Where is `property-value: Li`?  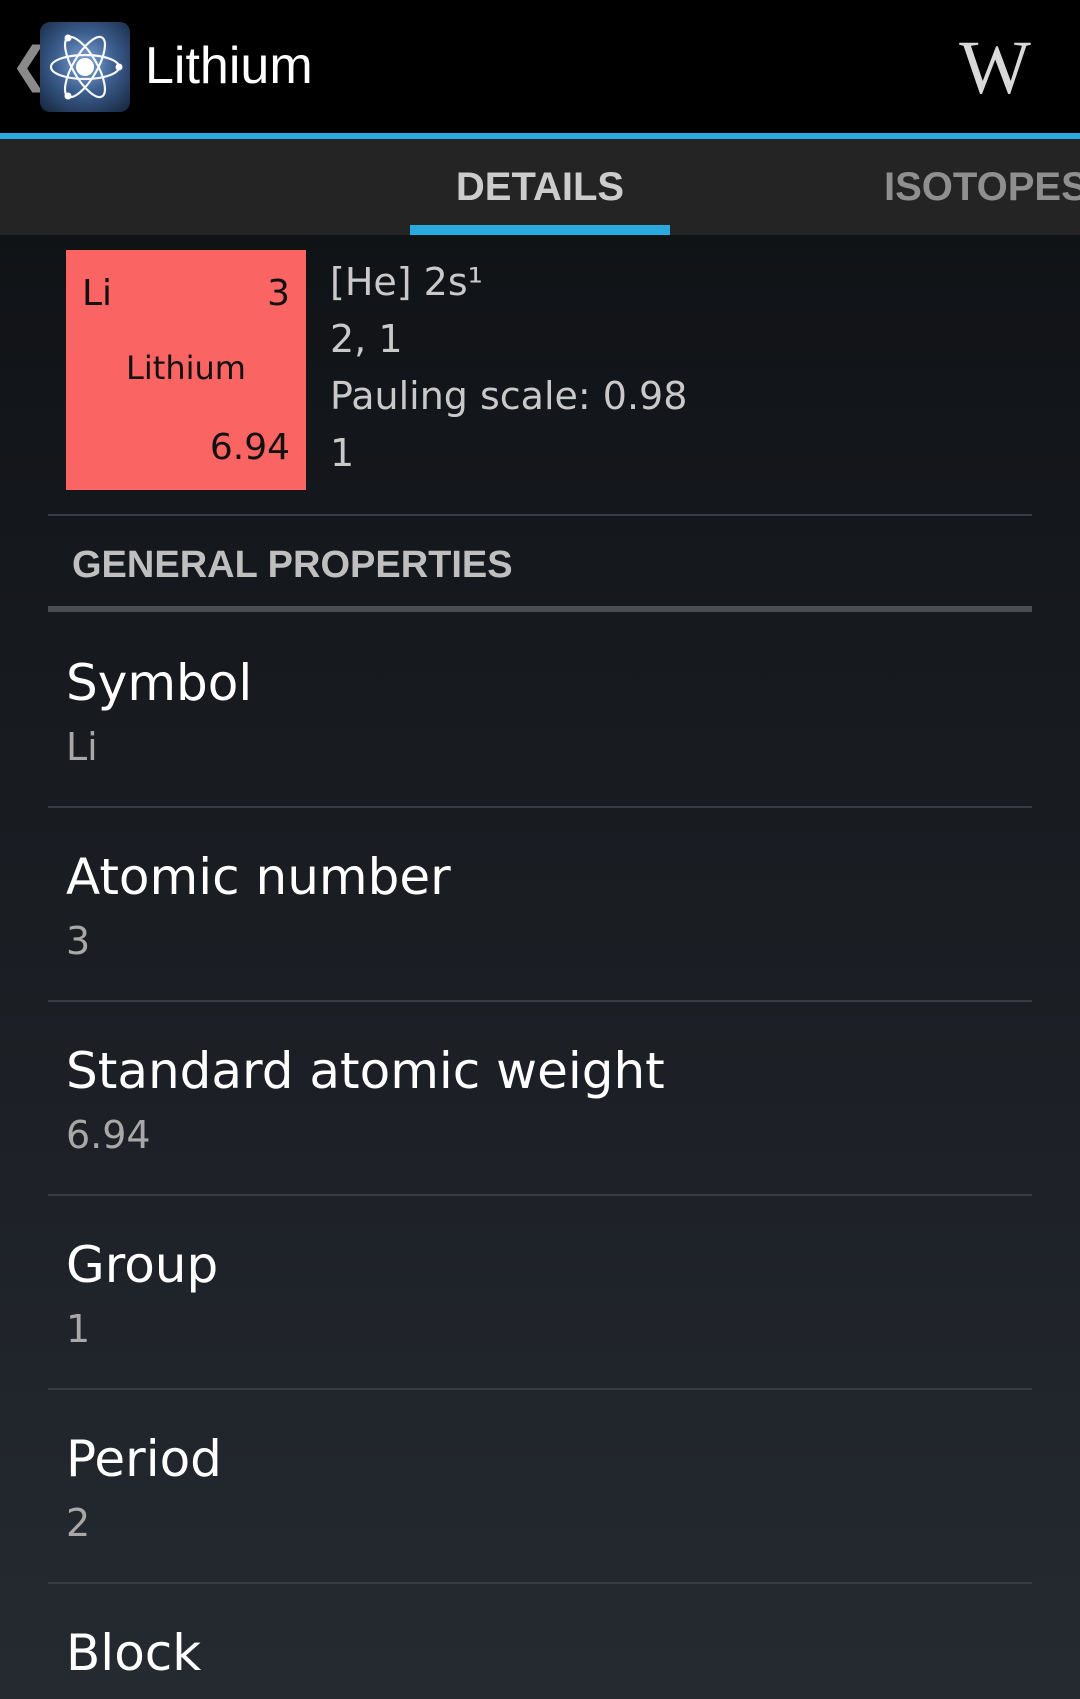
property-value: Li is located at coordinates (82, 747).